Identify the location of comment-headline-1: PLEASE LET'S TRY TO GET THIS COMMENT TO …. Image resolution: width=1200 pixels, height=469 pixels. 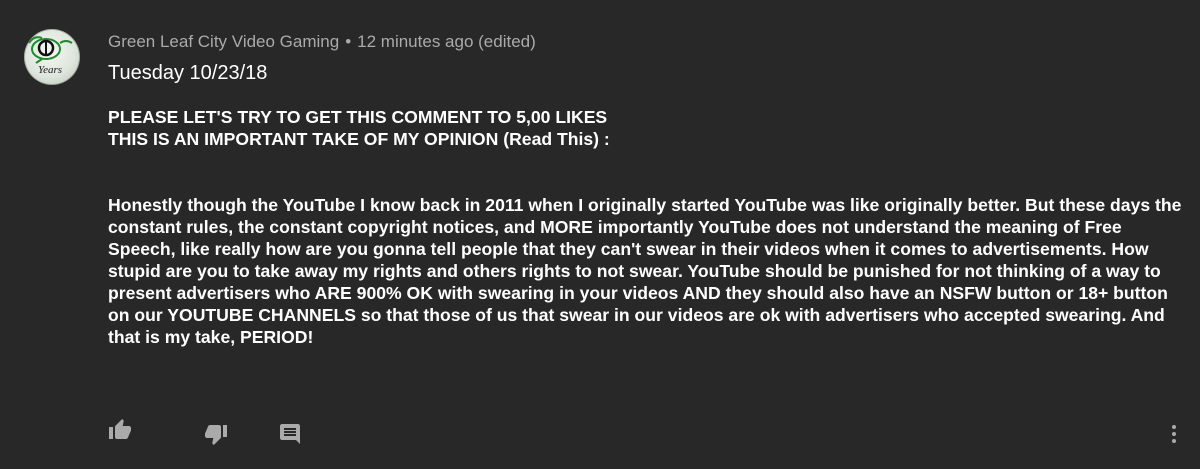
(358, 117).